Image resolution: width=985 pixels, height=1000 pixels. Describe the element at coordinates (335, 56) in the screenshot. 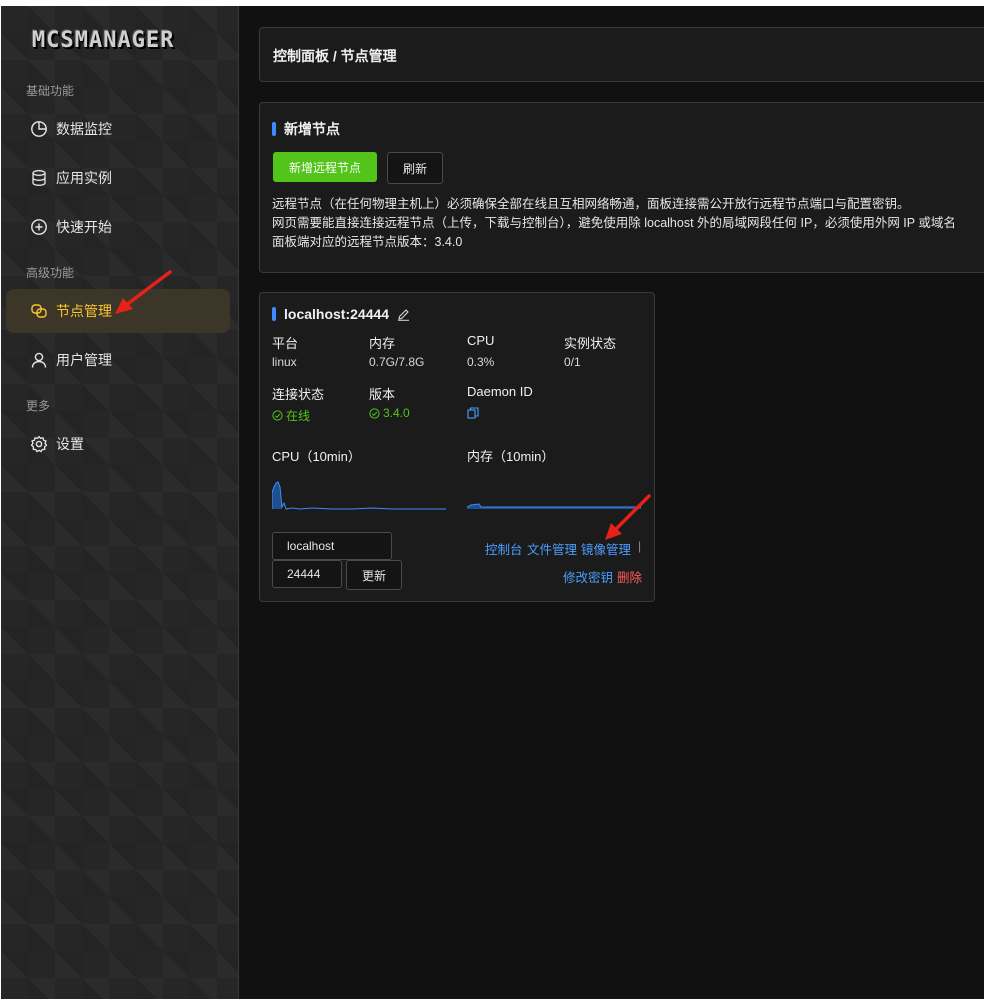

I see `breadcrumb: 控制面板 / 节点管理` at that location.